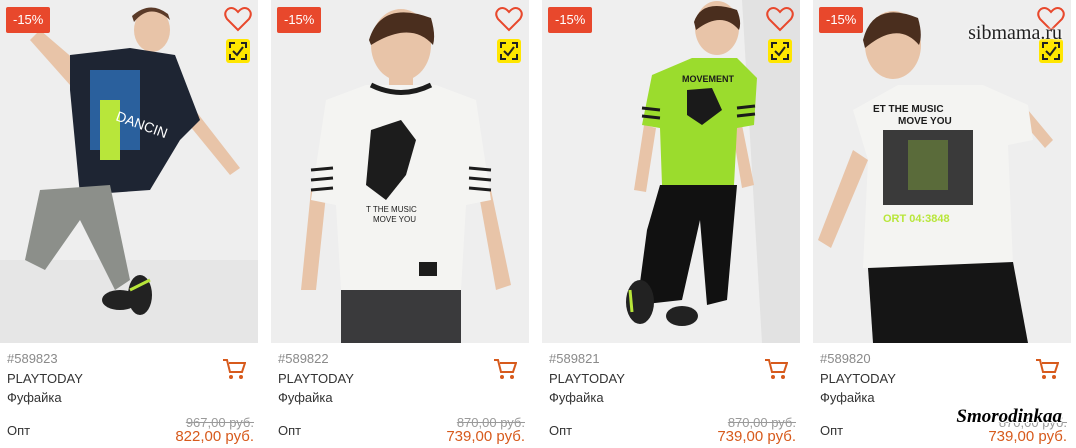 This screenshot has width=1076, height=448. What do you see at coordinates (916, 219) in the screenshot?
I see `svg-text: ORT 04:3848` at bounding box center [916, 219].